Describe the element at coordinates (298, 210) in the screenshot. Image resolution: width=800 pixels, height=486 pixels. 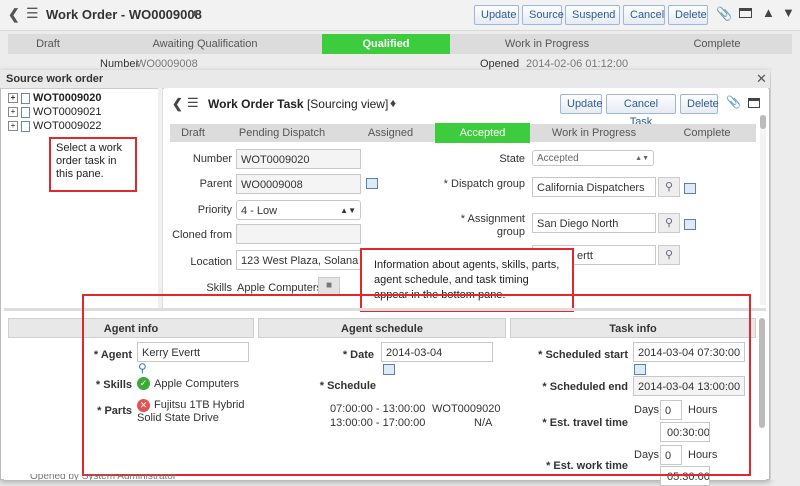
I see `priority-select: 4 - Low ▲▼` at that location.